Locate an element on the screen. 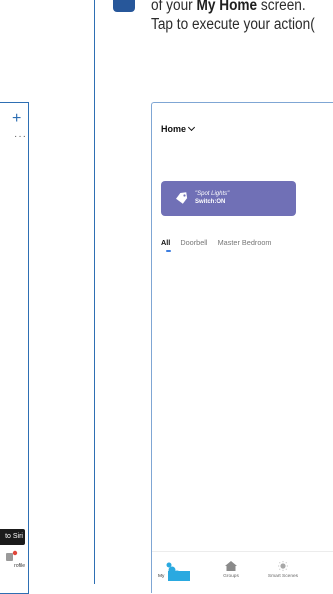 This screenshot has height=594, width=333. scene-name: "Spot Lights" is located at coordinates (212, 194).